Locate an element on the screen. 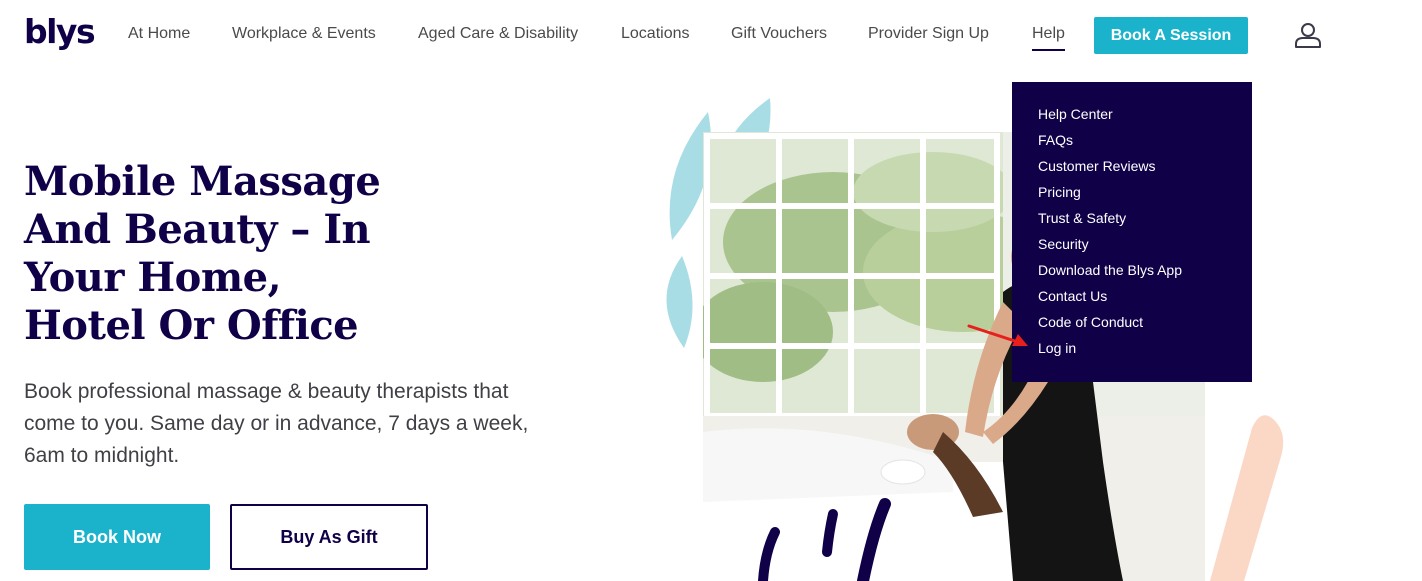 This screenshot has height=581, width=1422. nav-provider-sign-up: Provider Sign Up is located at coordinates (928, 34).